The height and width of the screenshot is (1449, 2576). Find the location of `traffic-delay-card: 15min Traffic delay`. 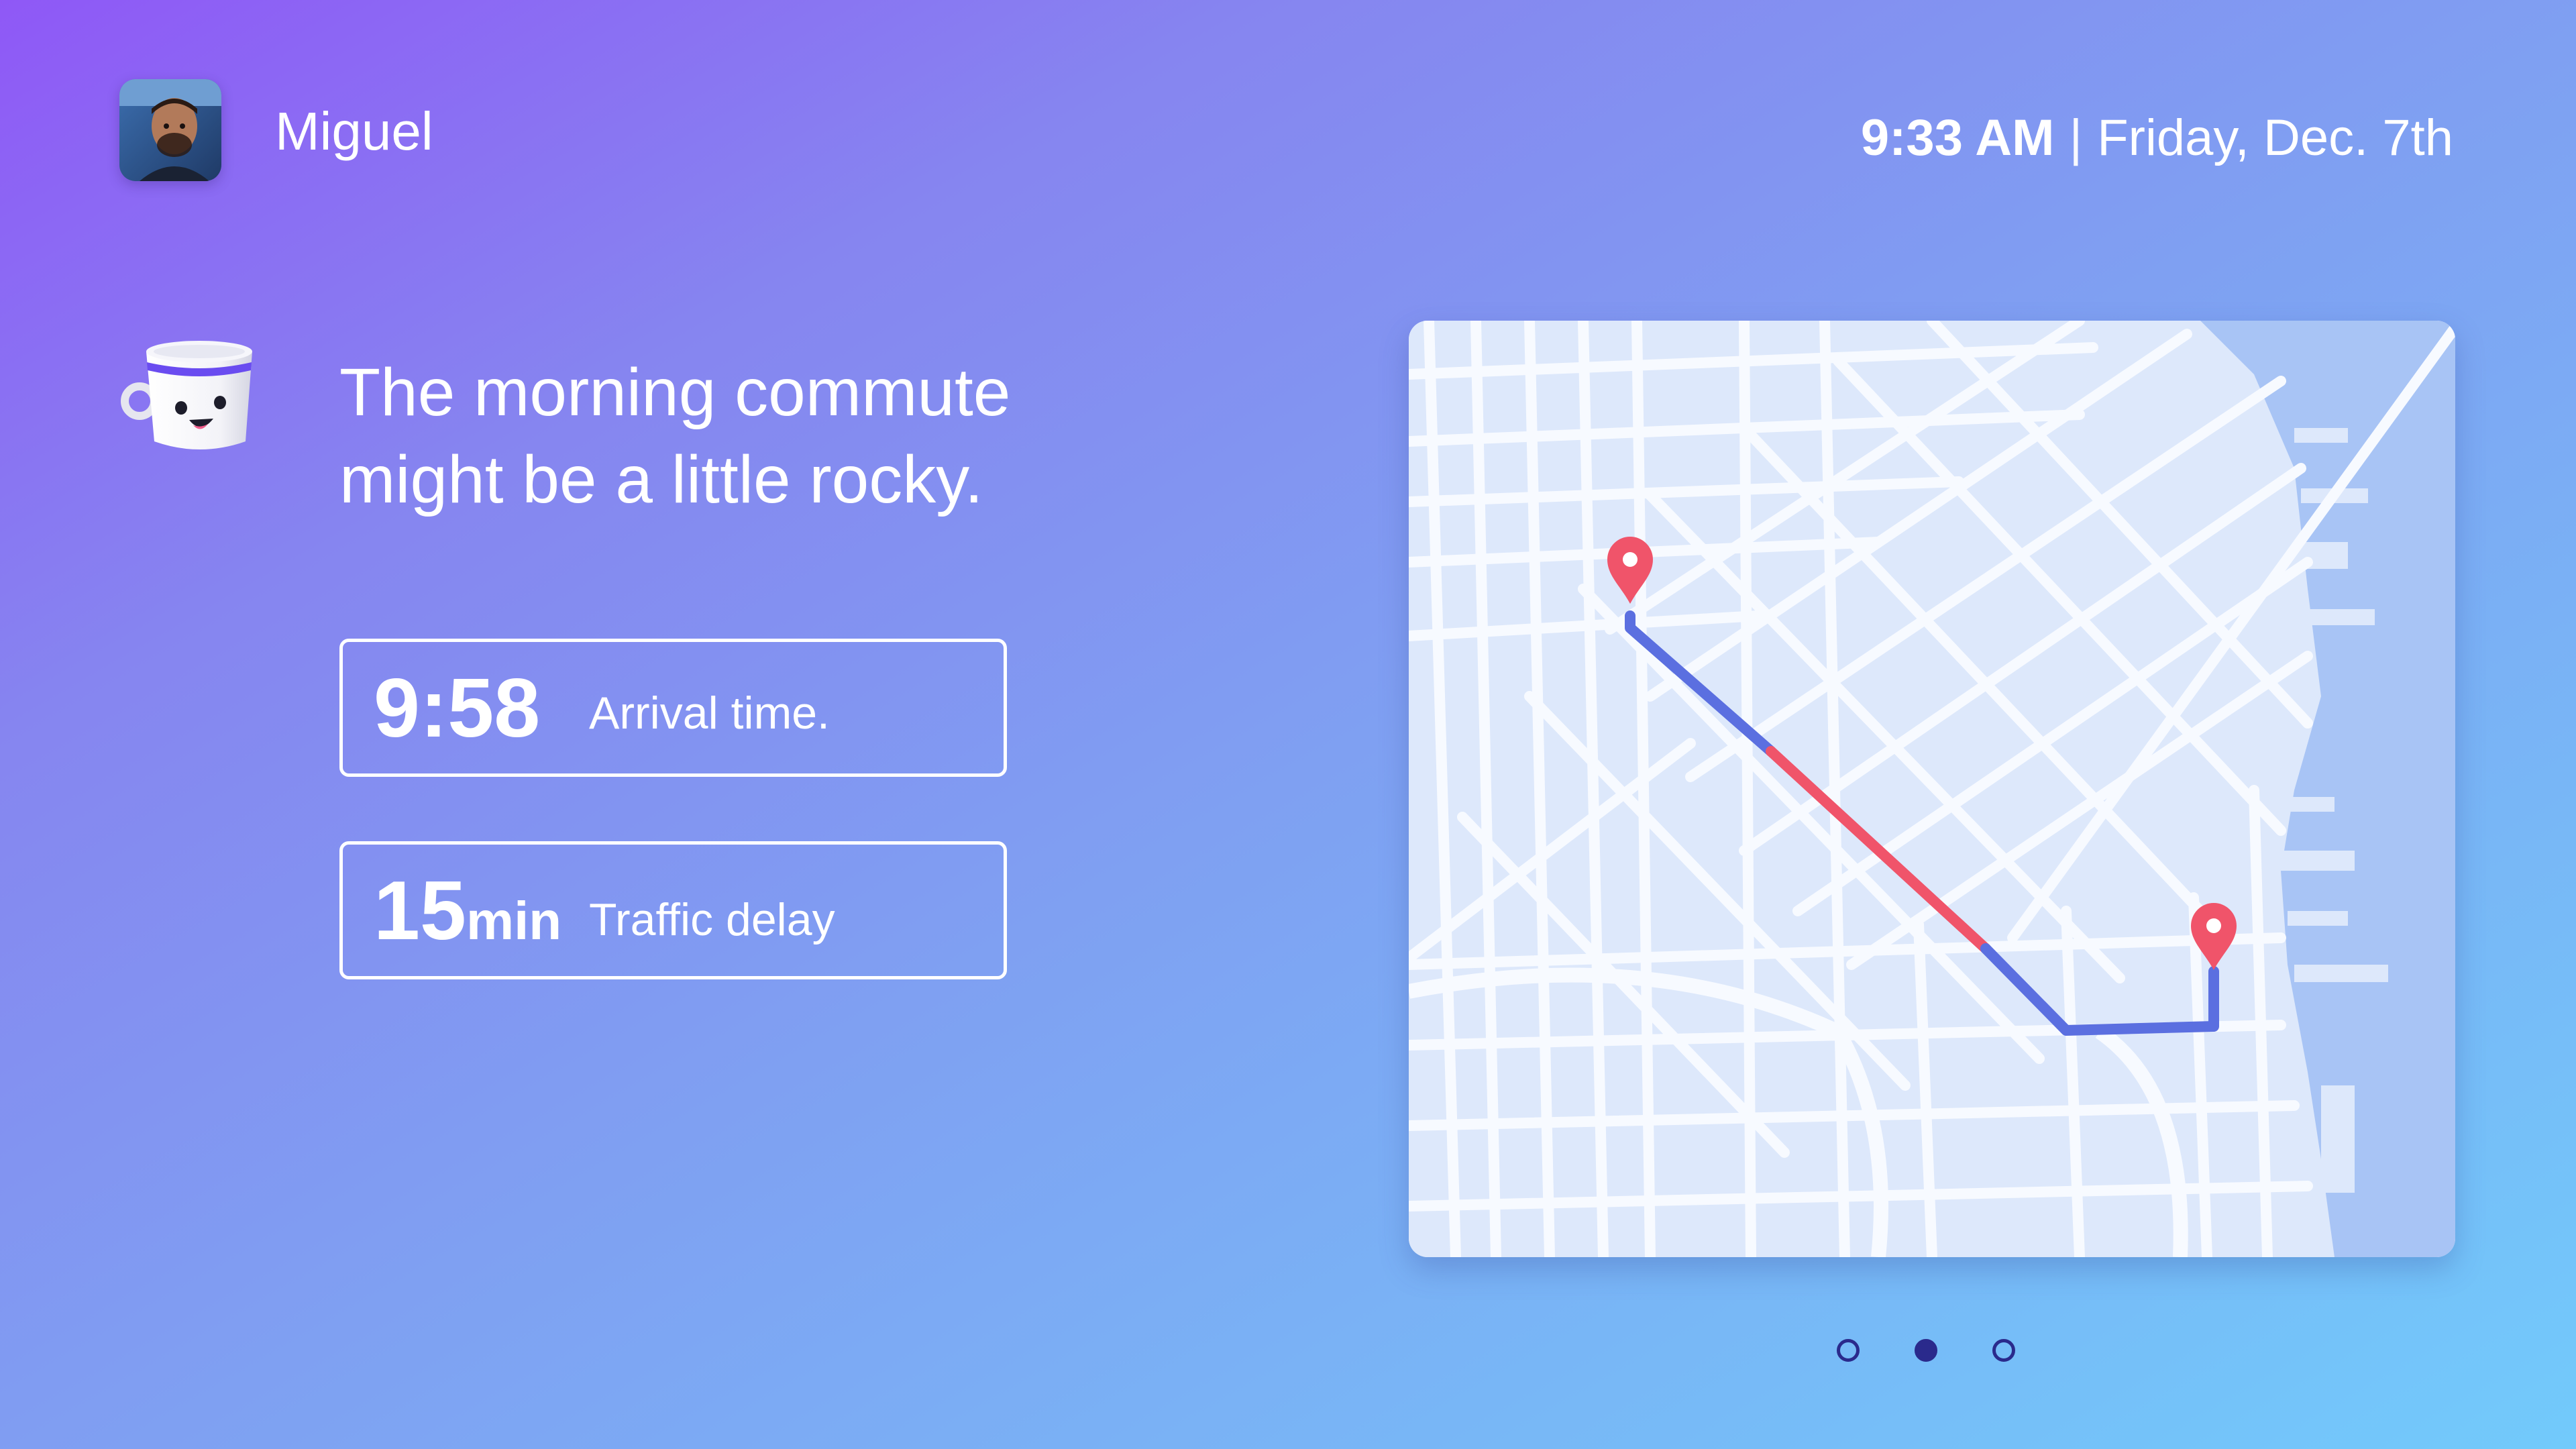

traffic-delay-card: 15min Traffic delay is located at coordinates (673, 910).